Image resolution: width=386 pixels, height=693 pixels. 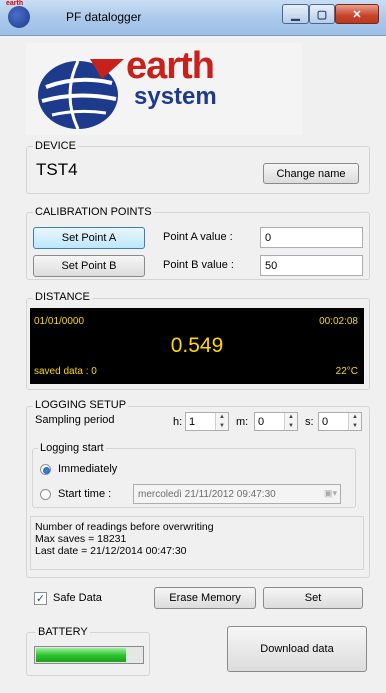 I want to click on erase-memory-button: Erase Memory, so click(x=205, y=598).